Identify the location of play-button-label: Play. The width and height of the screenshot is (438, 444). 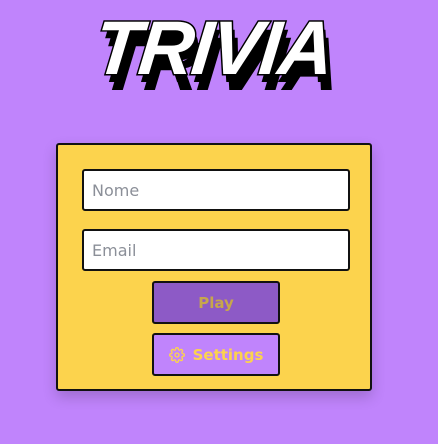
(216, 302).